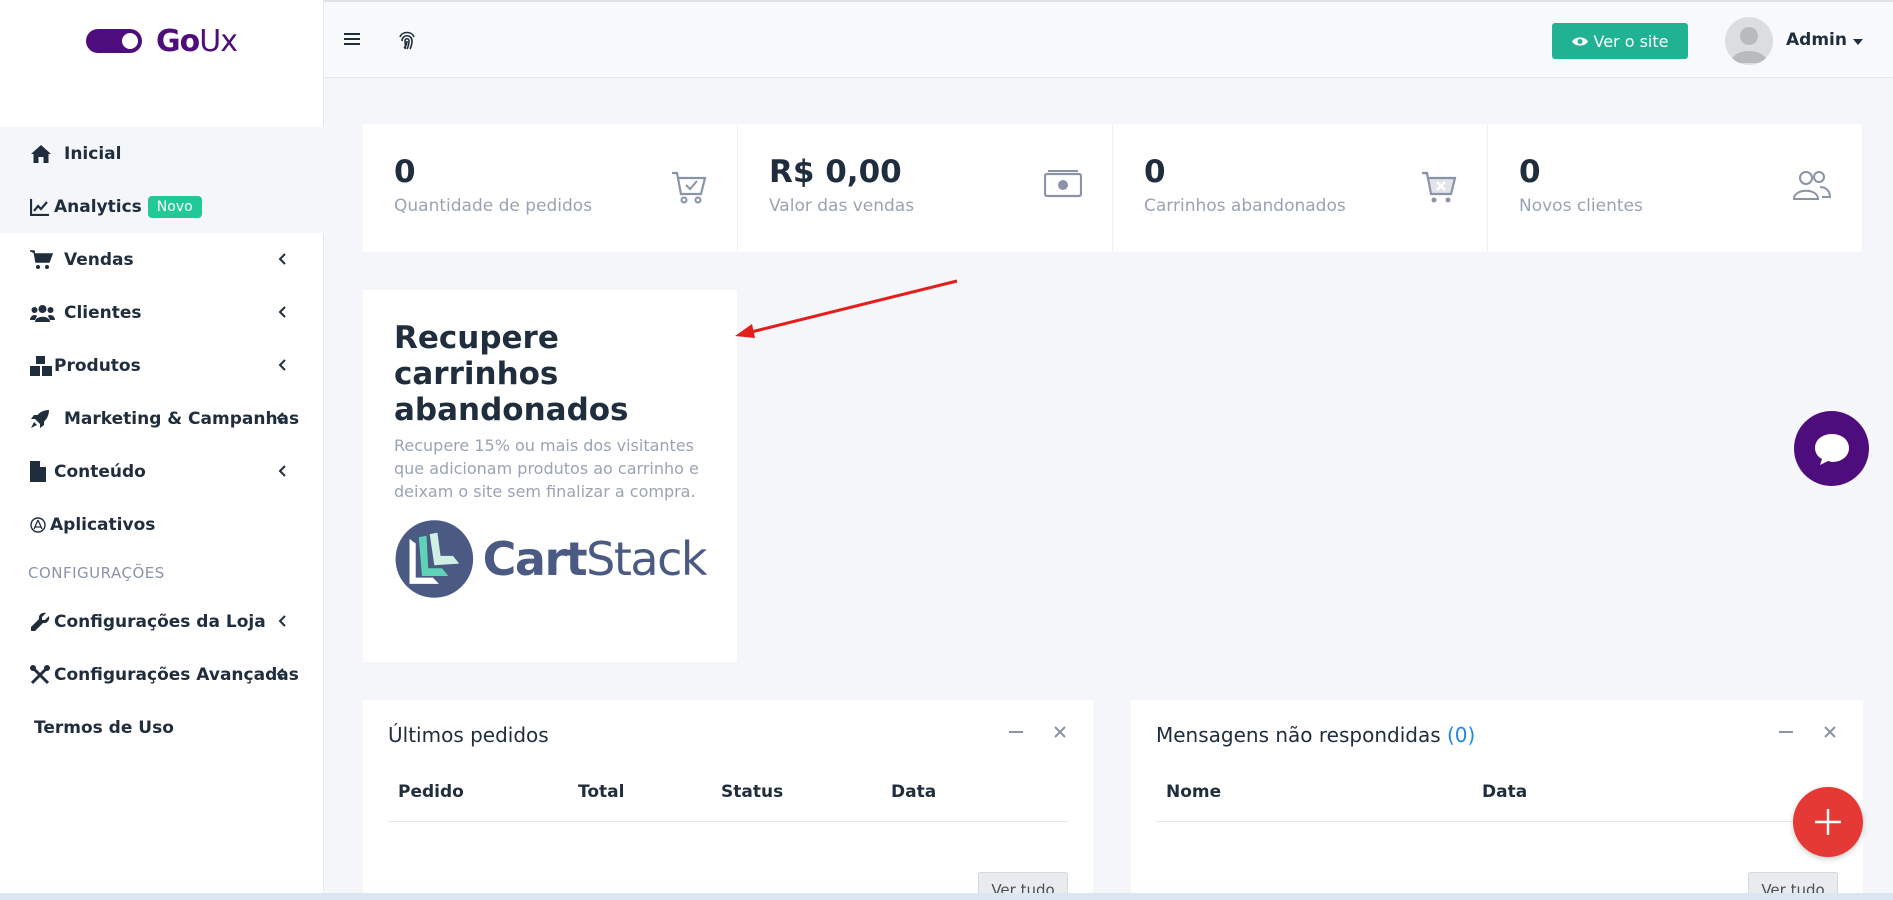 This screenshot has width=1893, height=900. What do you see at coordinates (1063, 186) in the screenshot?
I see `money-icon` at bounding box center [1063, 186].